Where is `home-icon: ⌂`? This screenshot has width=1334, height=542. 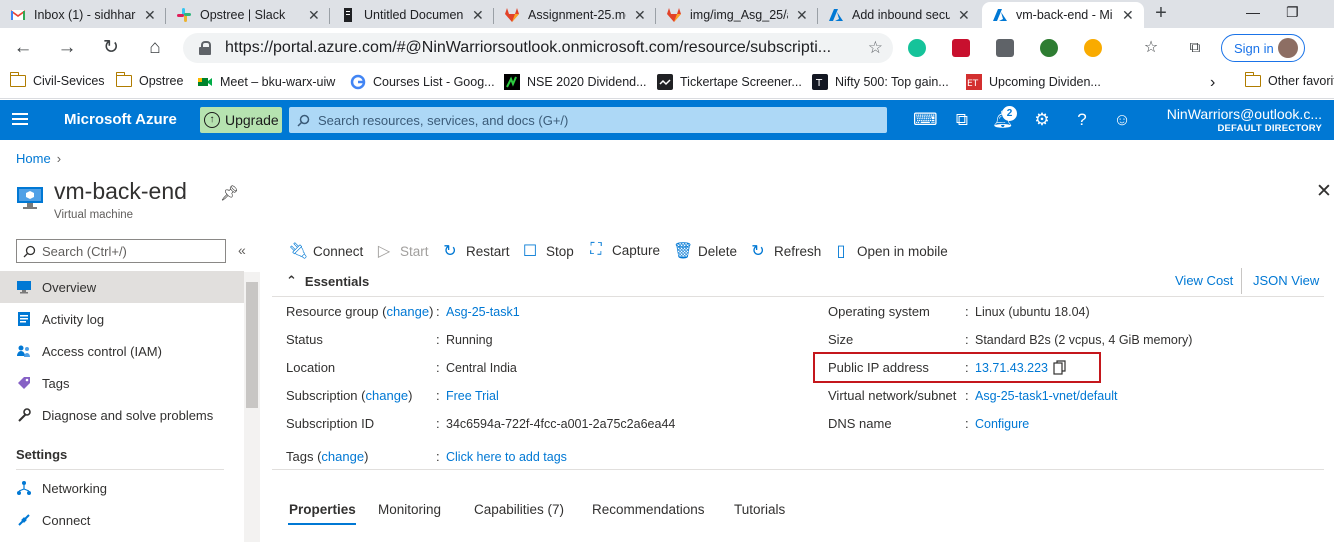
home-icon: ⌂ is located at coordinates (155, 48).